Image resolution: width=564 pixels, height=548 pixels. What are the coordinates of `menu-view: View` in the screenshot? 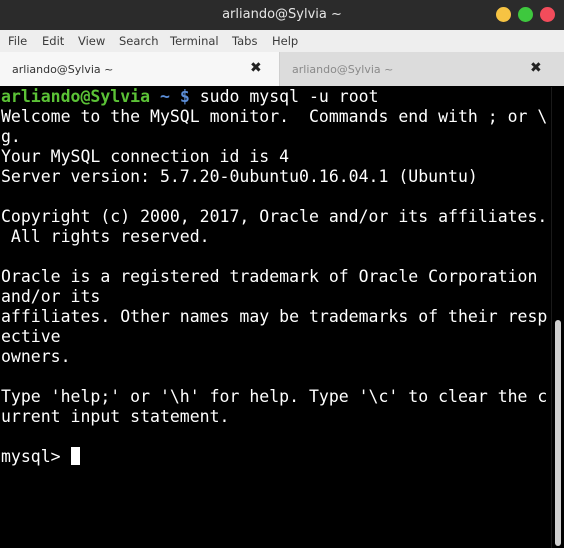 It's located at (91, 41).